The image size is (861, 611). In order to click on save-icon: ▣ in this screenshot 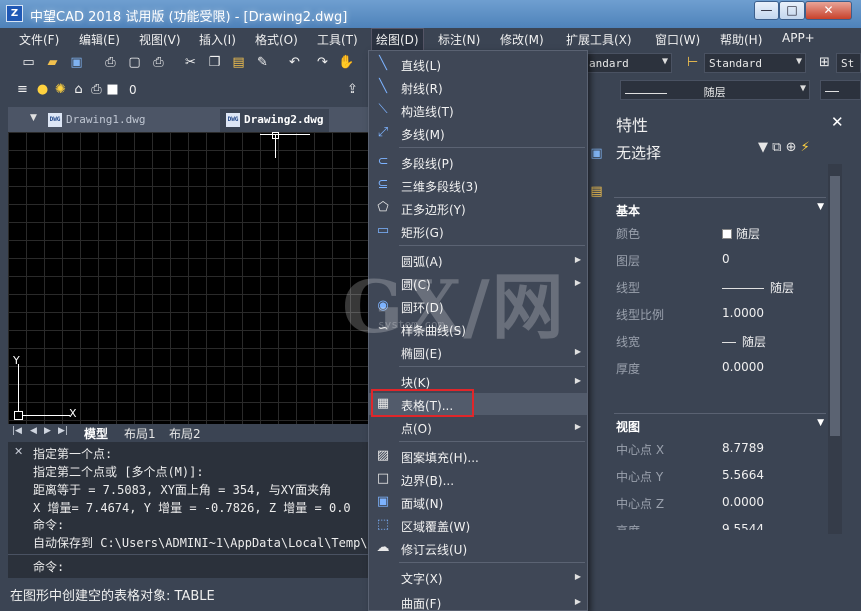, I will do `click(76, 62)`.